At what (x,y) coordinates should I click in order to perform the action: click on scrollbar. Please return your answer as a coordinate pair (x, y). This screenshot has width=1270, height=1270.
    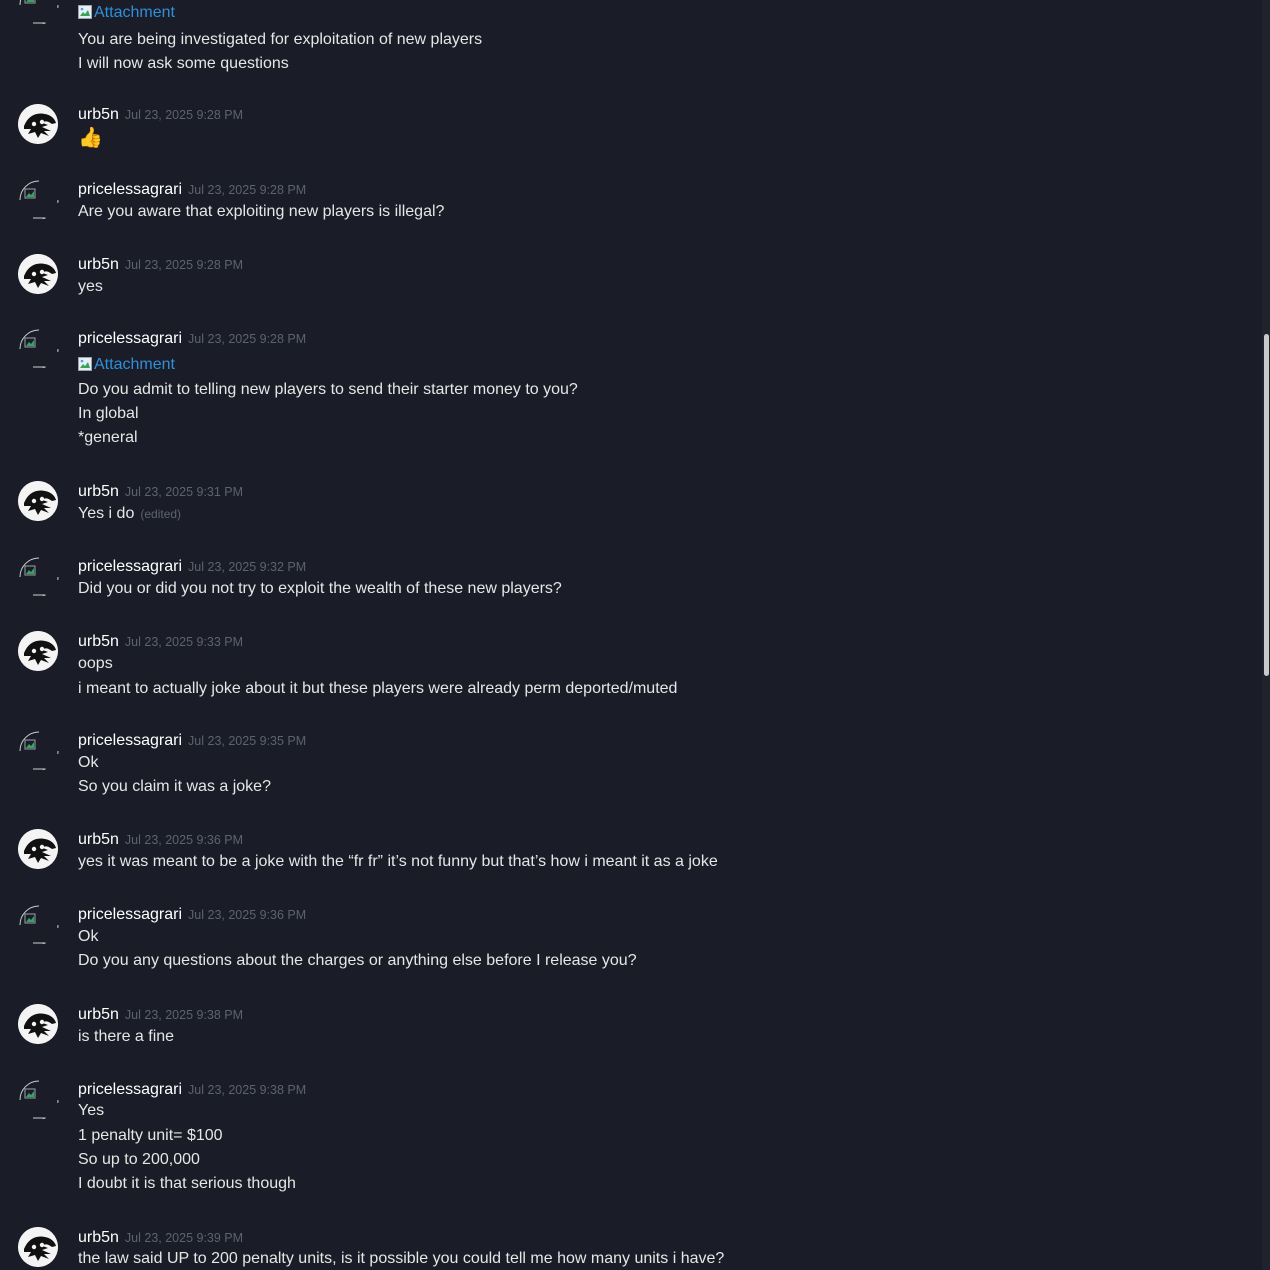
    Looking at the image, I should click on (1266, 635).